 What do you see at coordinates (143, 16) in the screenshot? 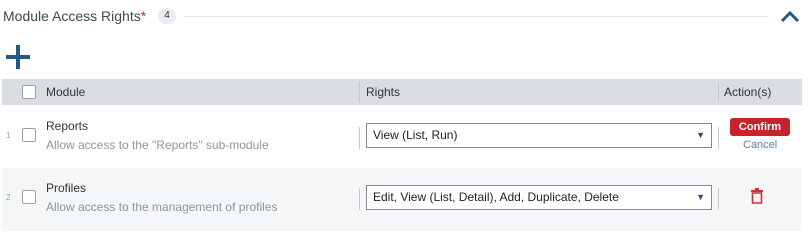
I see `required-marker: *` at bounding box center [143, 16].